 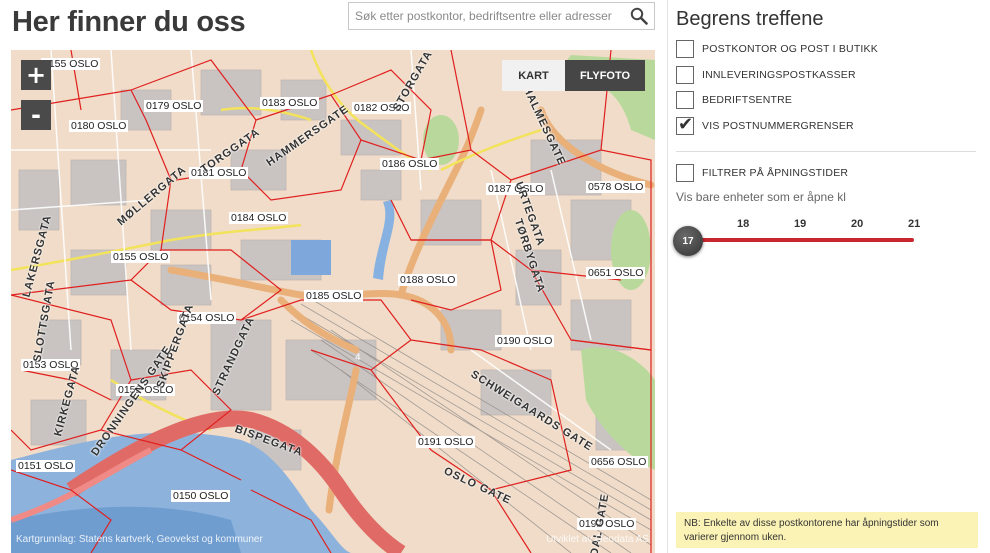 What do you see at coordinates (688, 241) in the screenshot?
I see `hours-slider-handle: 17` at bounding box center [688, 241].